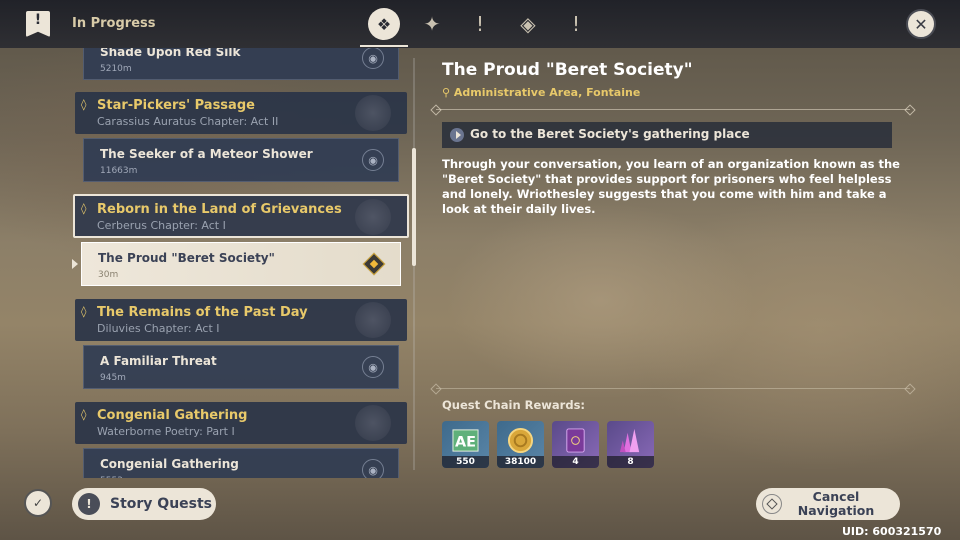 The height and width of the screenshot is (540, 960). I want to click on quest-item-selected: The Proud "Beret Society" 30m, so click(241, 264).